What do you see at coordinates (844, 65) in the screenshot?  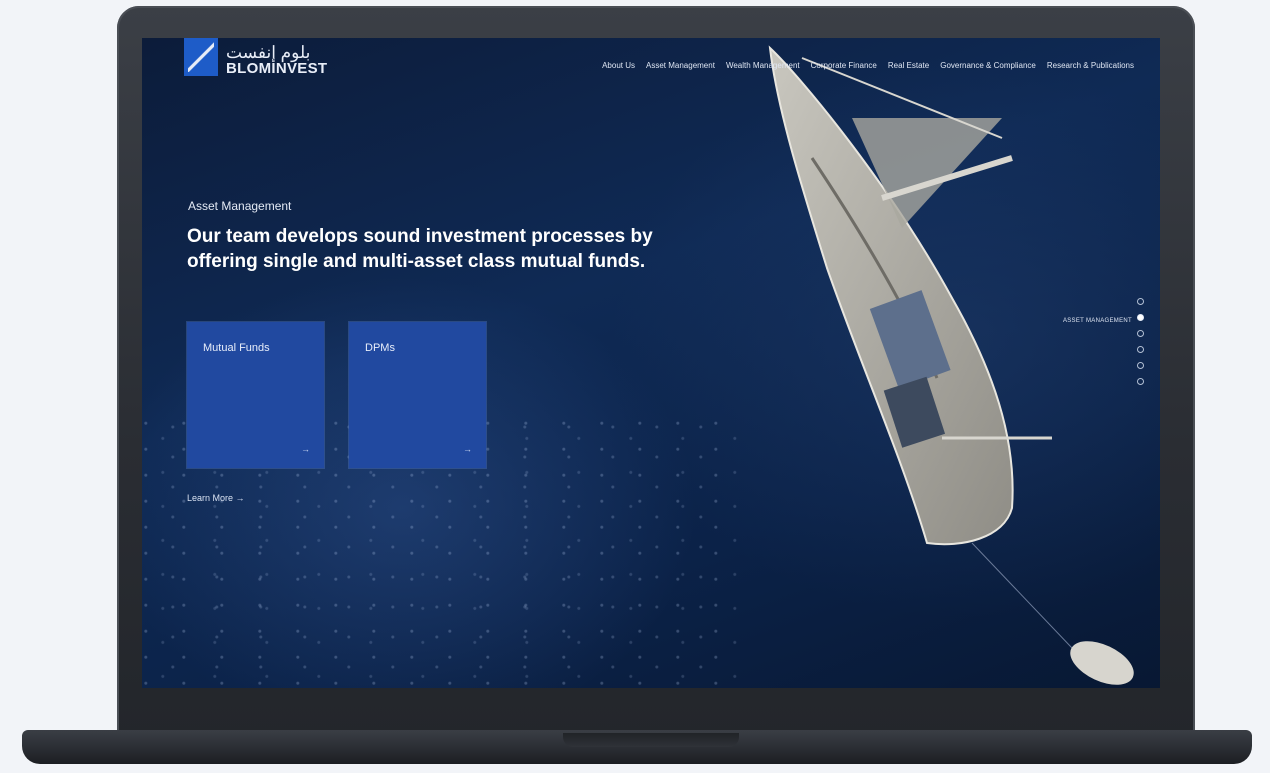 I see `nav-item-corporate-finance: Corporate Finance` at bounding box center [844, 65].